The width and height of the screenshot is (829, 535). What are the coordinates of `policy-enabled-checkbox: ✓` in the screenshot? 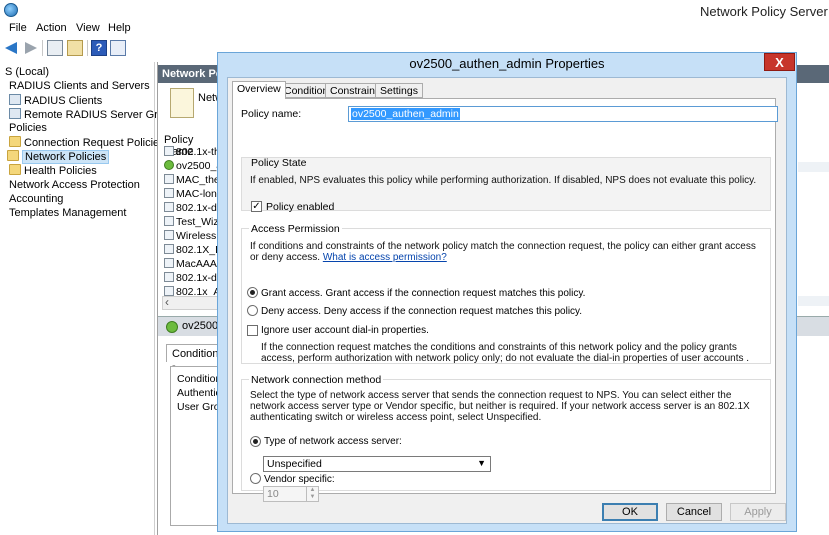 It's located at (256, 206).